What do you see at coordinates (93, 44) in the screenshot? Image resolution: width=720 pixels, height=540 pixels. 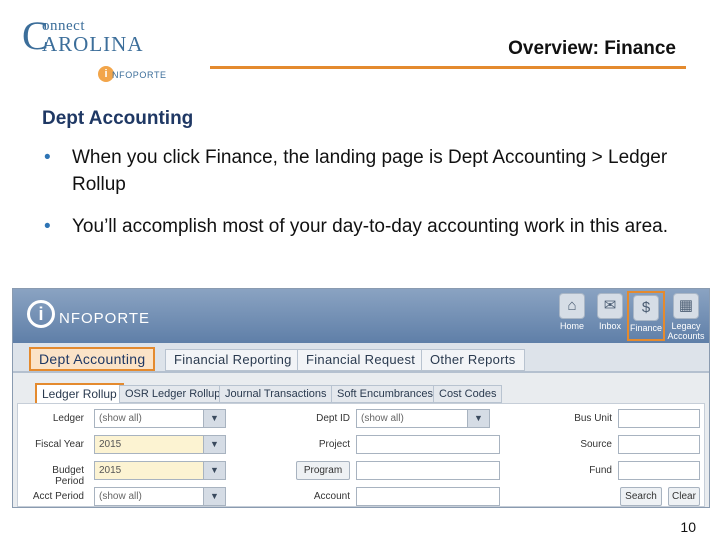 I see `logo-word-carolina: AROLINA` at bounding box center [93, 44].